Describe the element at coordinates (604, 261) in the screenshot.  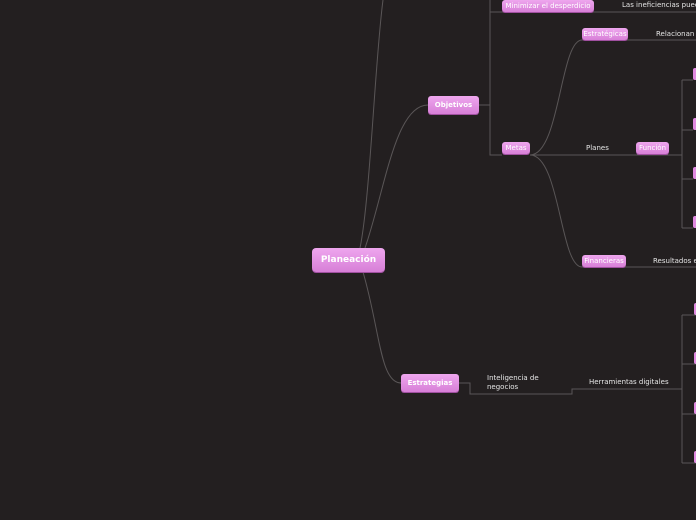
I see `financieras-node: Financieras` at that location.